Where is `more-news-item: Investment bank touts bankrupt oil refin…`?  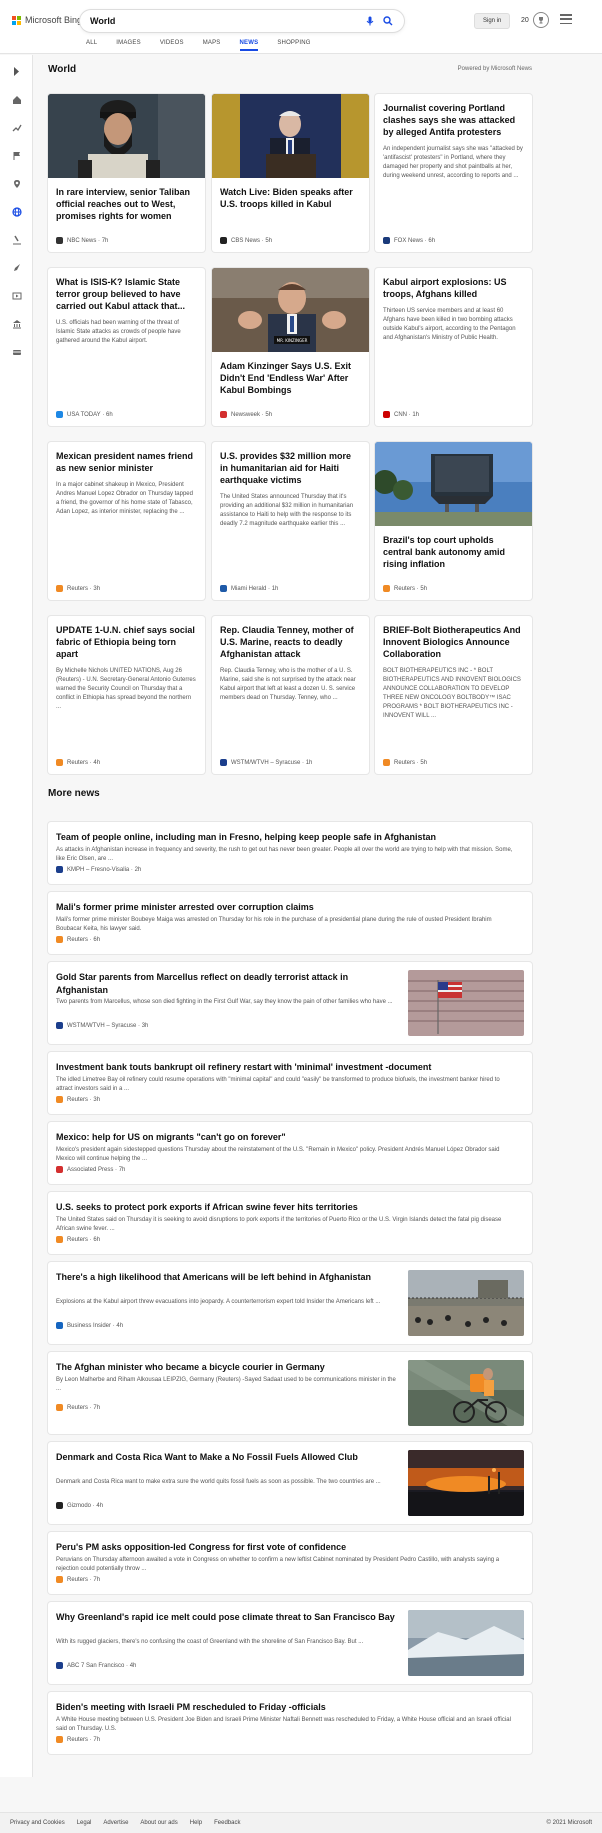
more-news-item: Investment bank touts bankrupt oil refin… is located at coordinates (290, 1083).